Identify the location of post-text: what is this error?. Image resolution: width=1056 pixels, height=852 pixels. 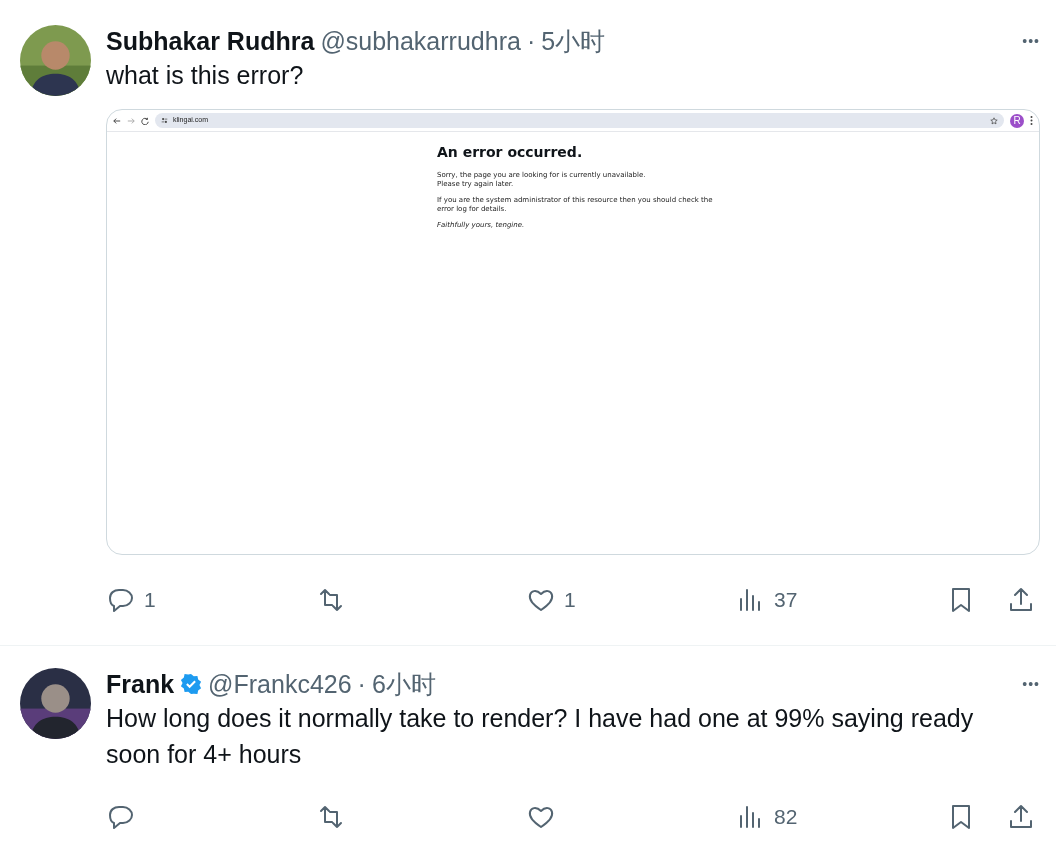
(205, 75).